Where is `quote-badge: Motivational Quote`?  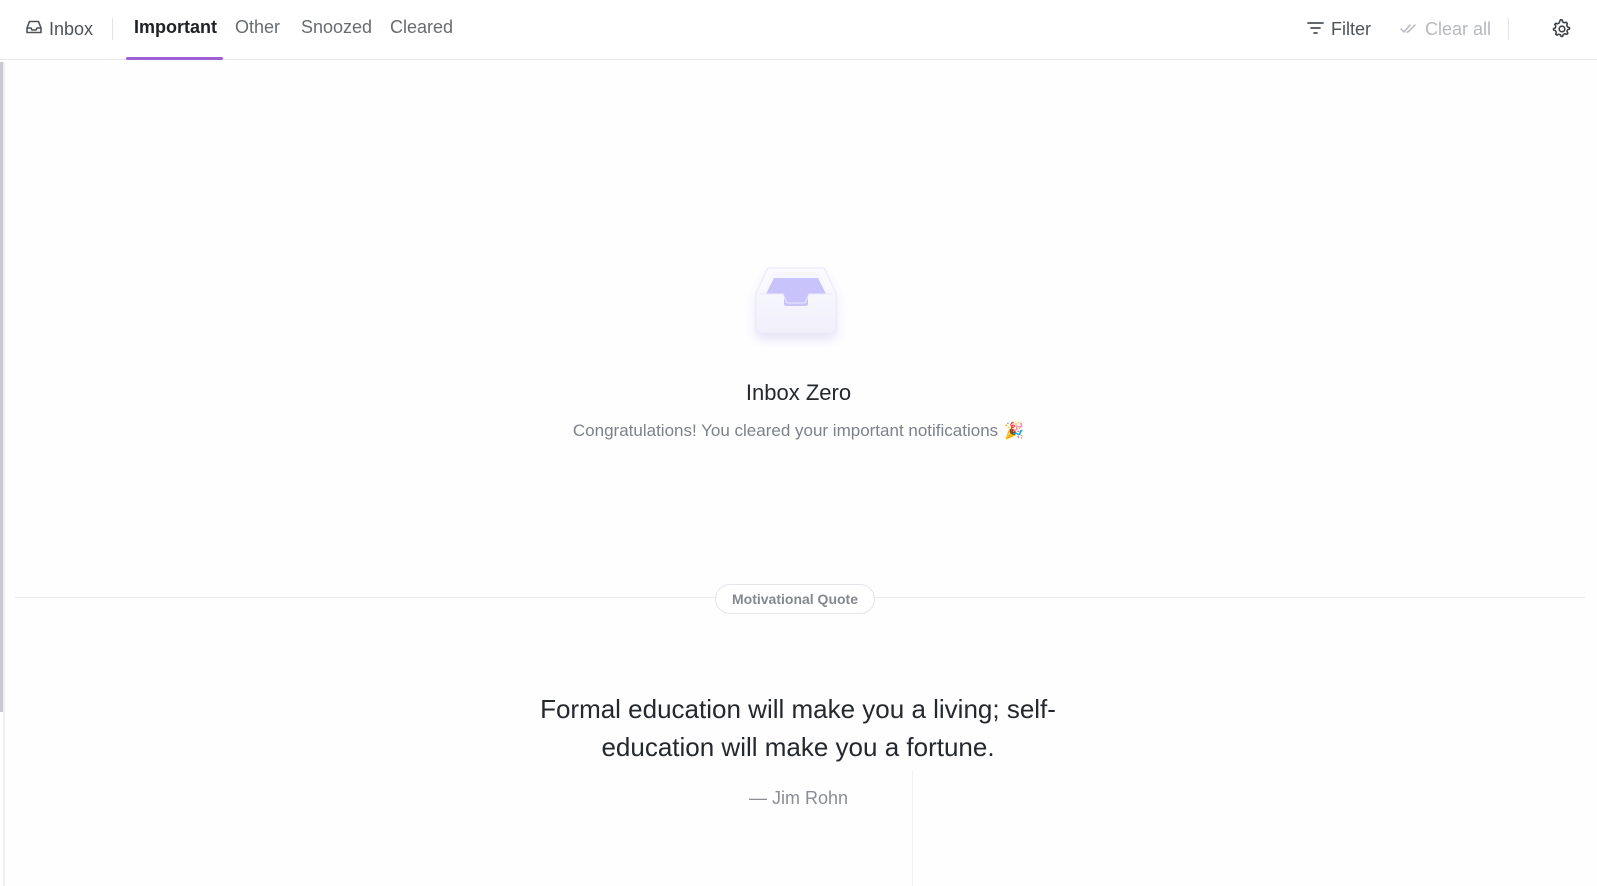 quote-badge: Motivational Quote is located at coordinates (795, 599).